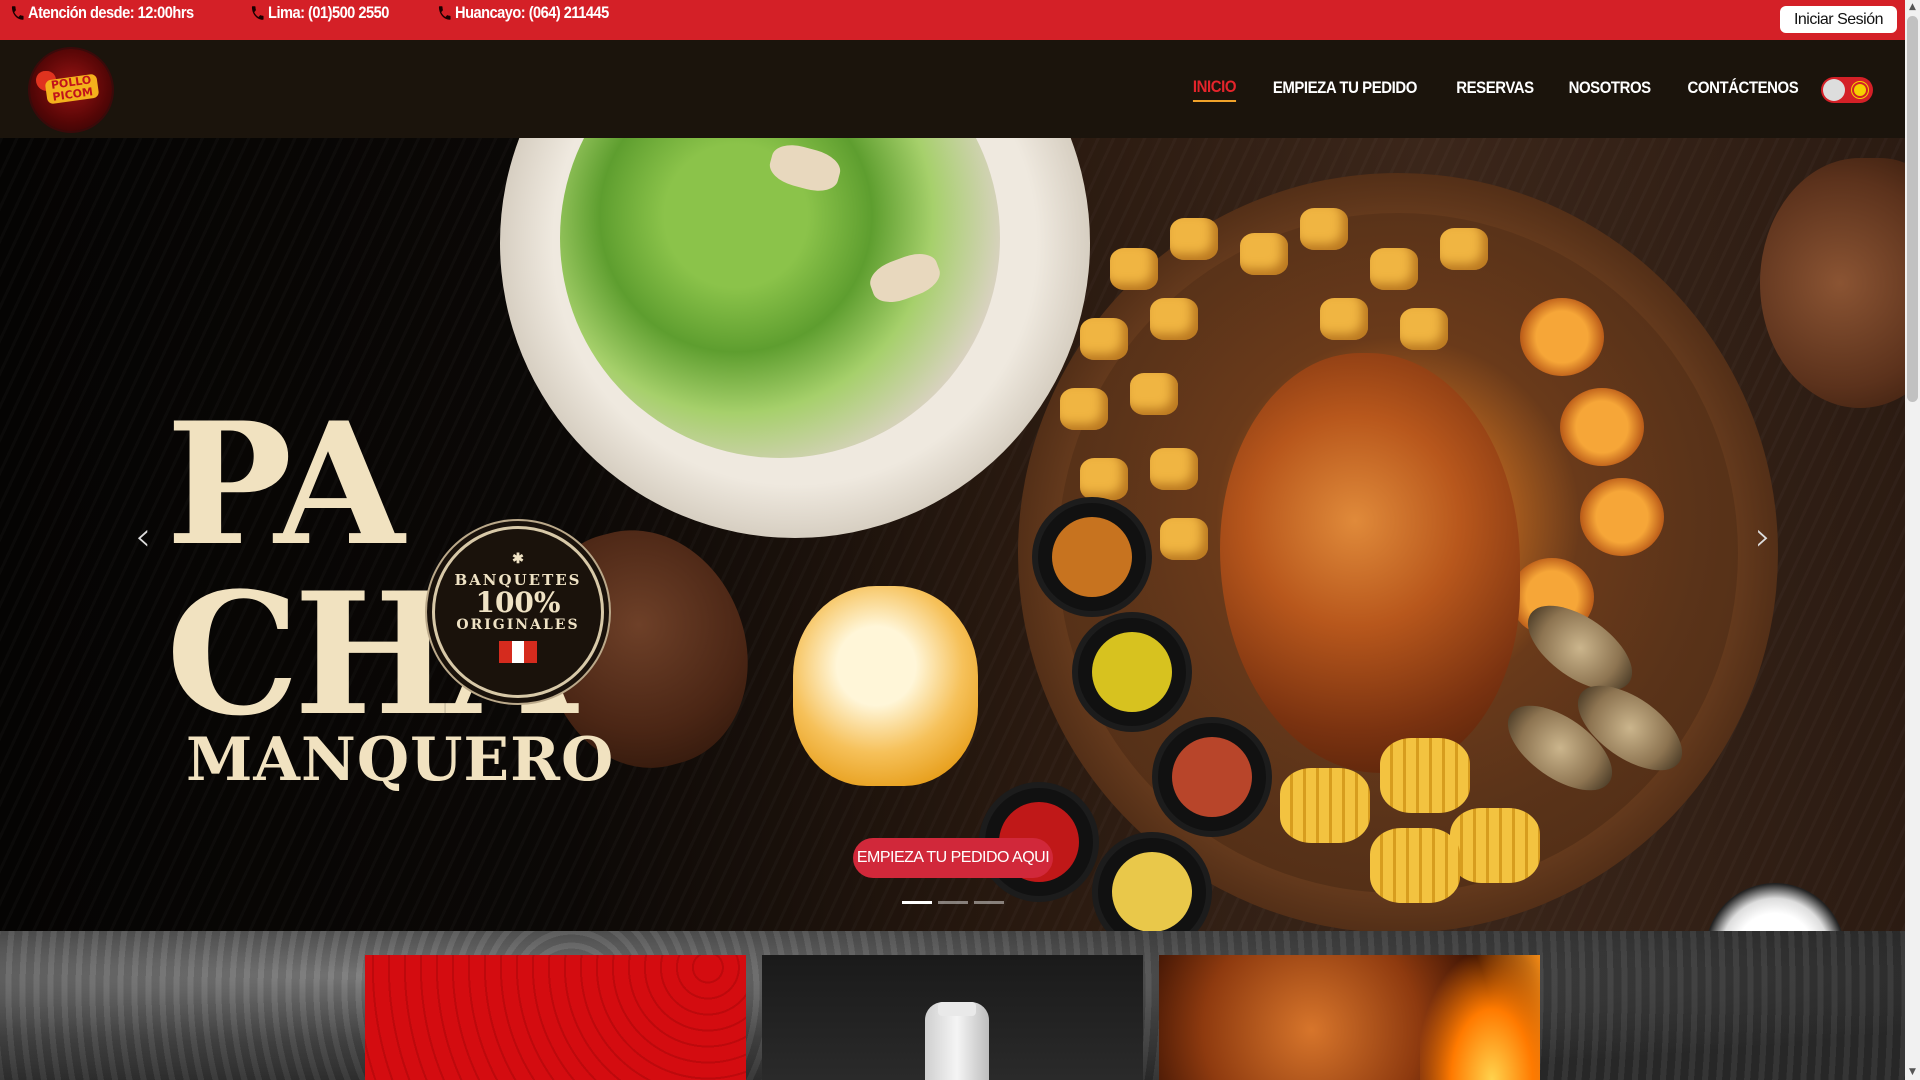 This screenshot has height=1080, width=1920. I want to click on sun-icon, so click(1860, 90).